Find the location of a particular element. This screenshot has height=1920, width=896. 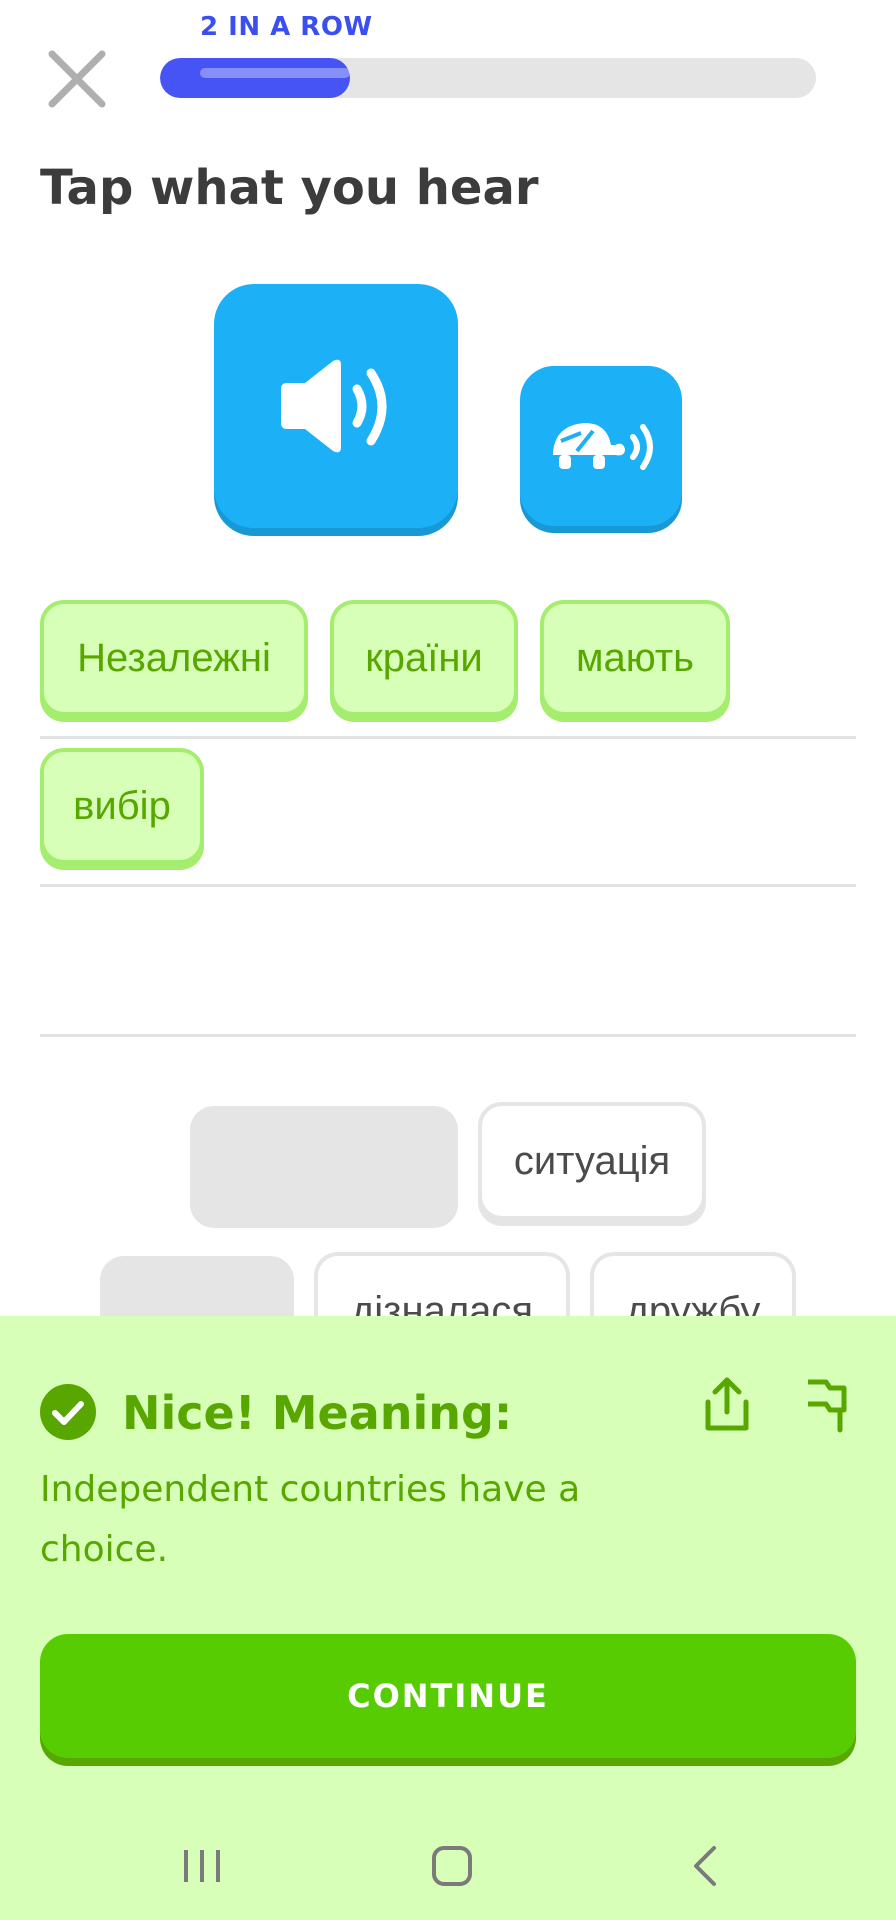

feedback-title: Nice! Meaning: is located at coordinates (317, 1413).